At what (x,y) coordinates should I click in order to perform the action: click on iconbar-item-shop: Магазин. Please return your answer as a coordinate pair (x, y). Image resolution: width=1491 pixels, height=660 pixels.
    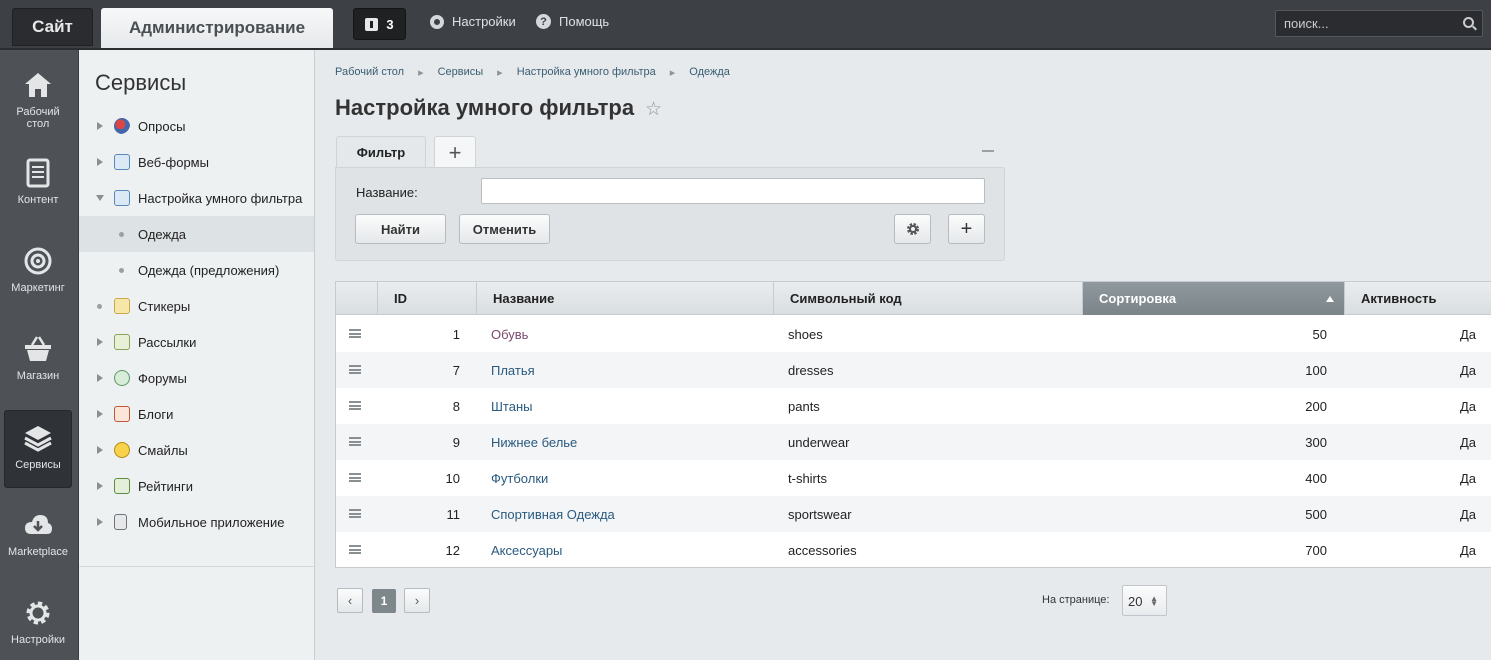
    Looking at the image, I should click on (38, 361).